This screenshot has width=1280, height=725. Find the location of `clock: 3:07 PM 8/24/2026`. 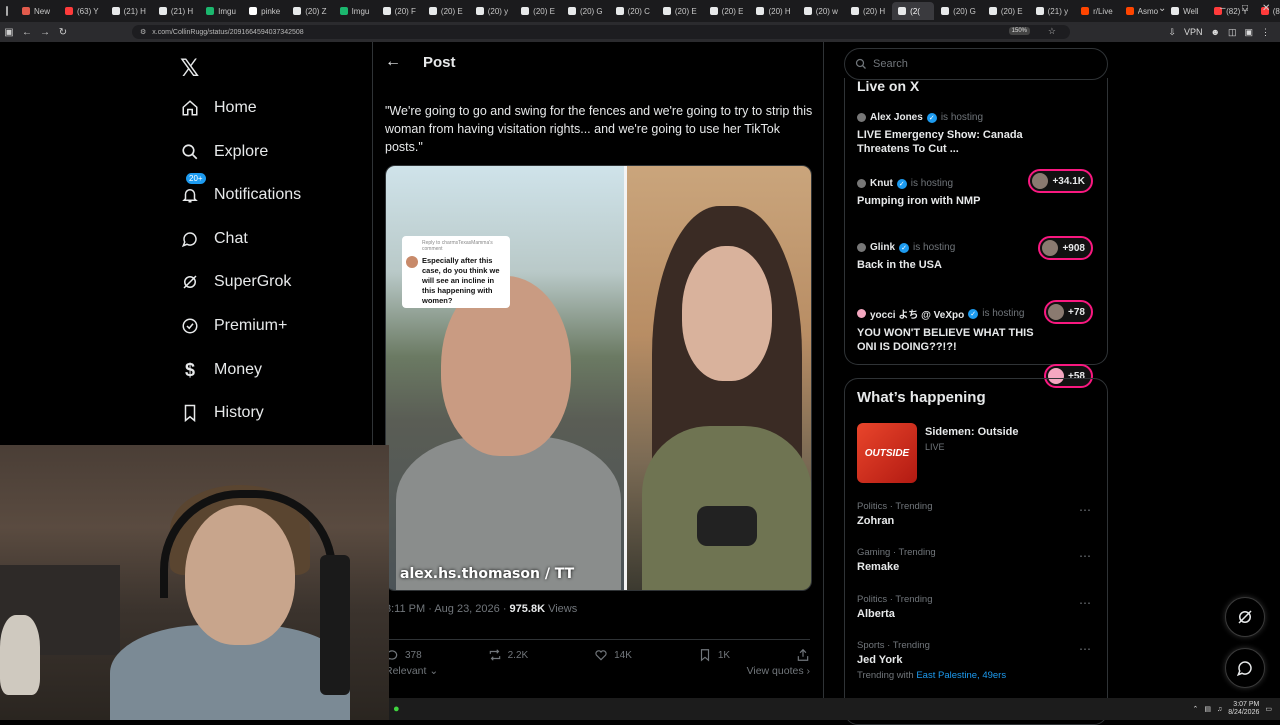

clock: 3:07 PM 8/24/2026 is located at coordinates (1243, 709).